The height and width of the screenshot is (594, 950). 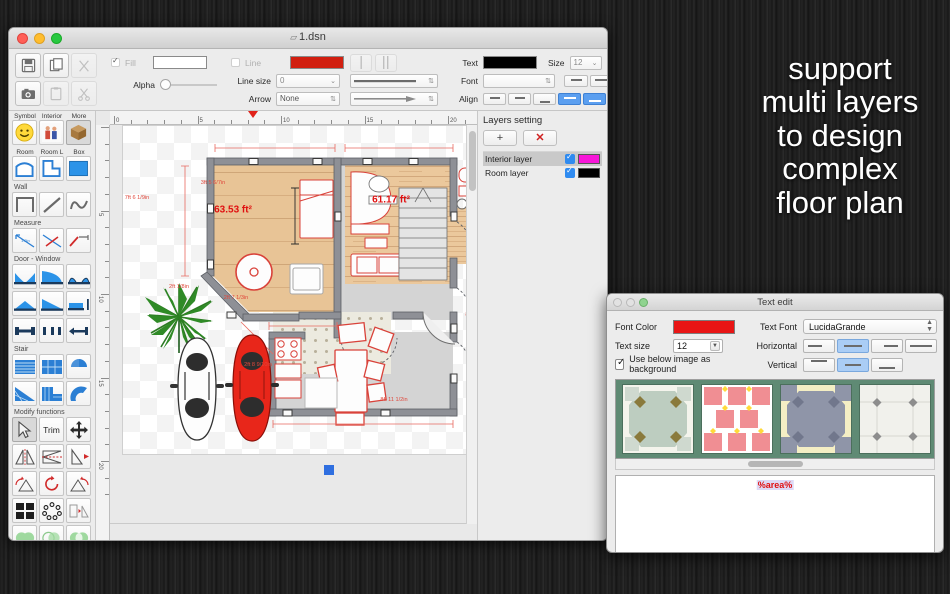 What do you see at coordinates (78, 456) in the screenshot?
I see `flip-vertical-tool` at bounding box center [78, 456].